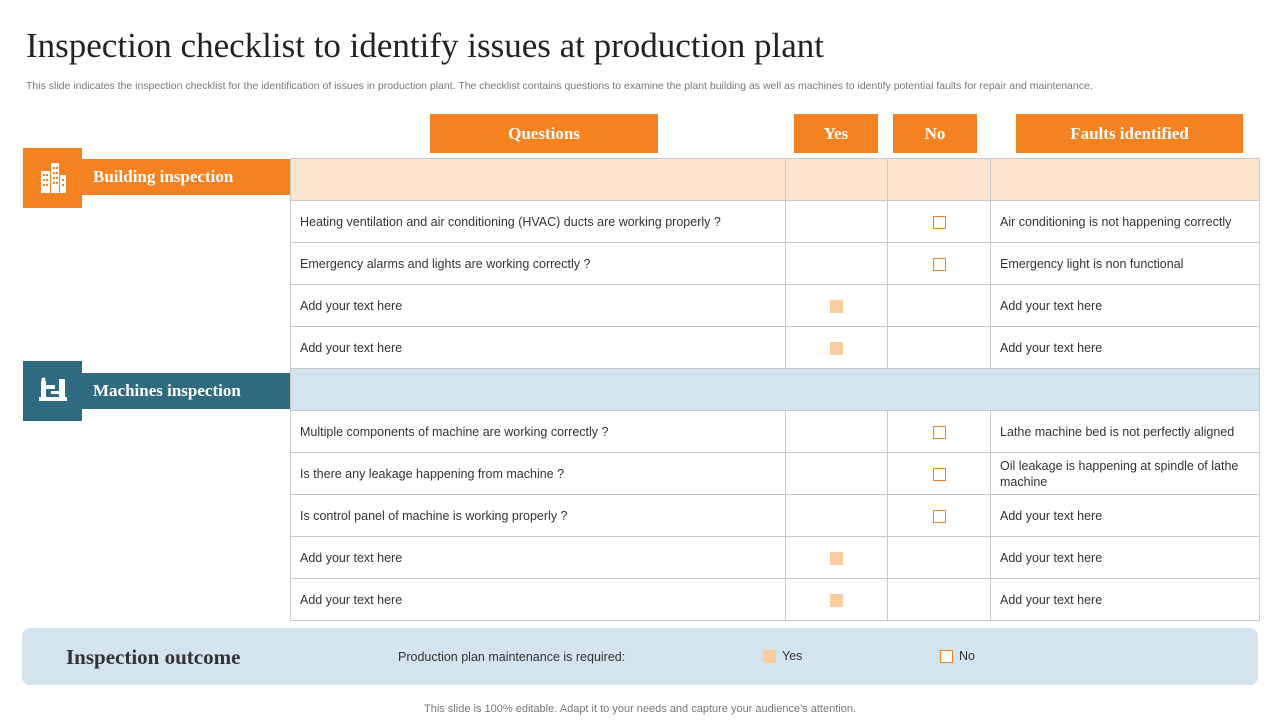  What do you see at coordinates (186, 177) in the screenshot?
I see `building-section-label: Building inspection` at bounding box center [186, 177].